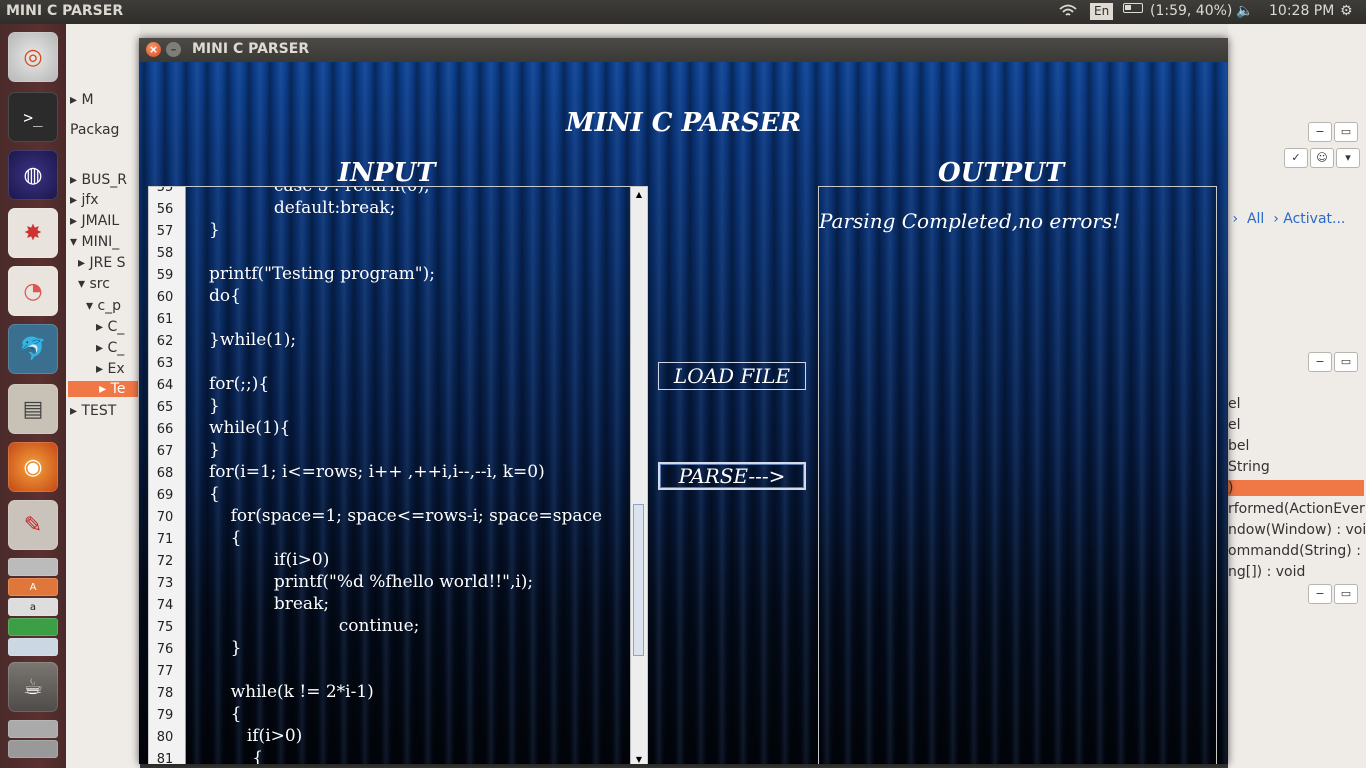 This screenshot has width=1366, height=768. I want to click on close-icon: ×, so click(153, 49).